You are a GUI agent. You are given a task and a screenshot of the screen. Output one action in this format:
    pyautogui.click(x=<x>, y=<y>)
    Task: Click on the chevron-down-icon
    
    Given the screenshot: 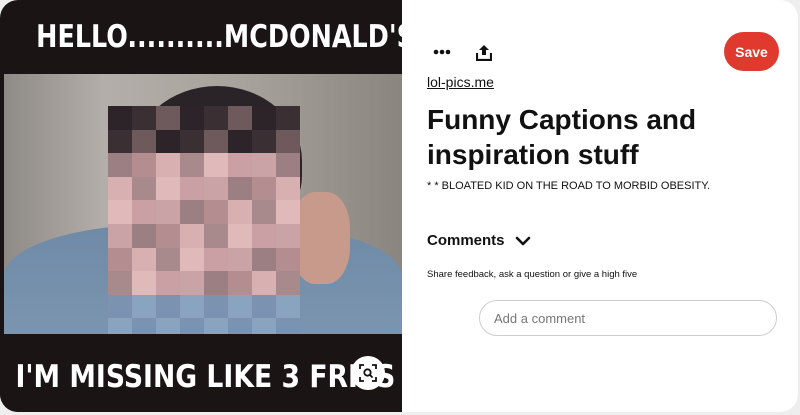 What is the action you would take?
    pyautogui.click(x=522, y=240)
    